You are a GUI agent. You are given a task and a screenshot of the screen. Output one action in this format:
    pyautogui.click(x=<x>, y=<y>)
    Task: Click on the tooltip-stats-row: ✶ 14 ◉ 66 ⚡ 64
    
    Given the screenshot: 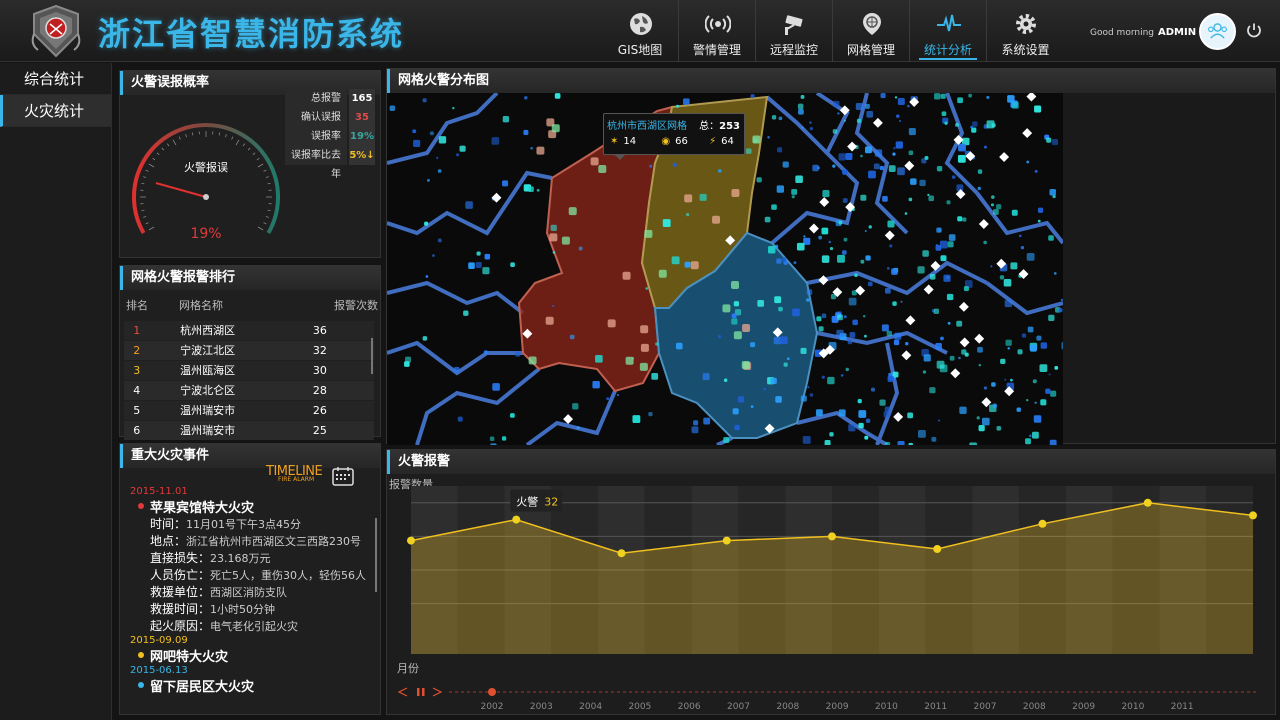 What is the action you would take?
    pyautogui.click(x=674, y=139)
    